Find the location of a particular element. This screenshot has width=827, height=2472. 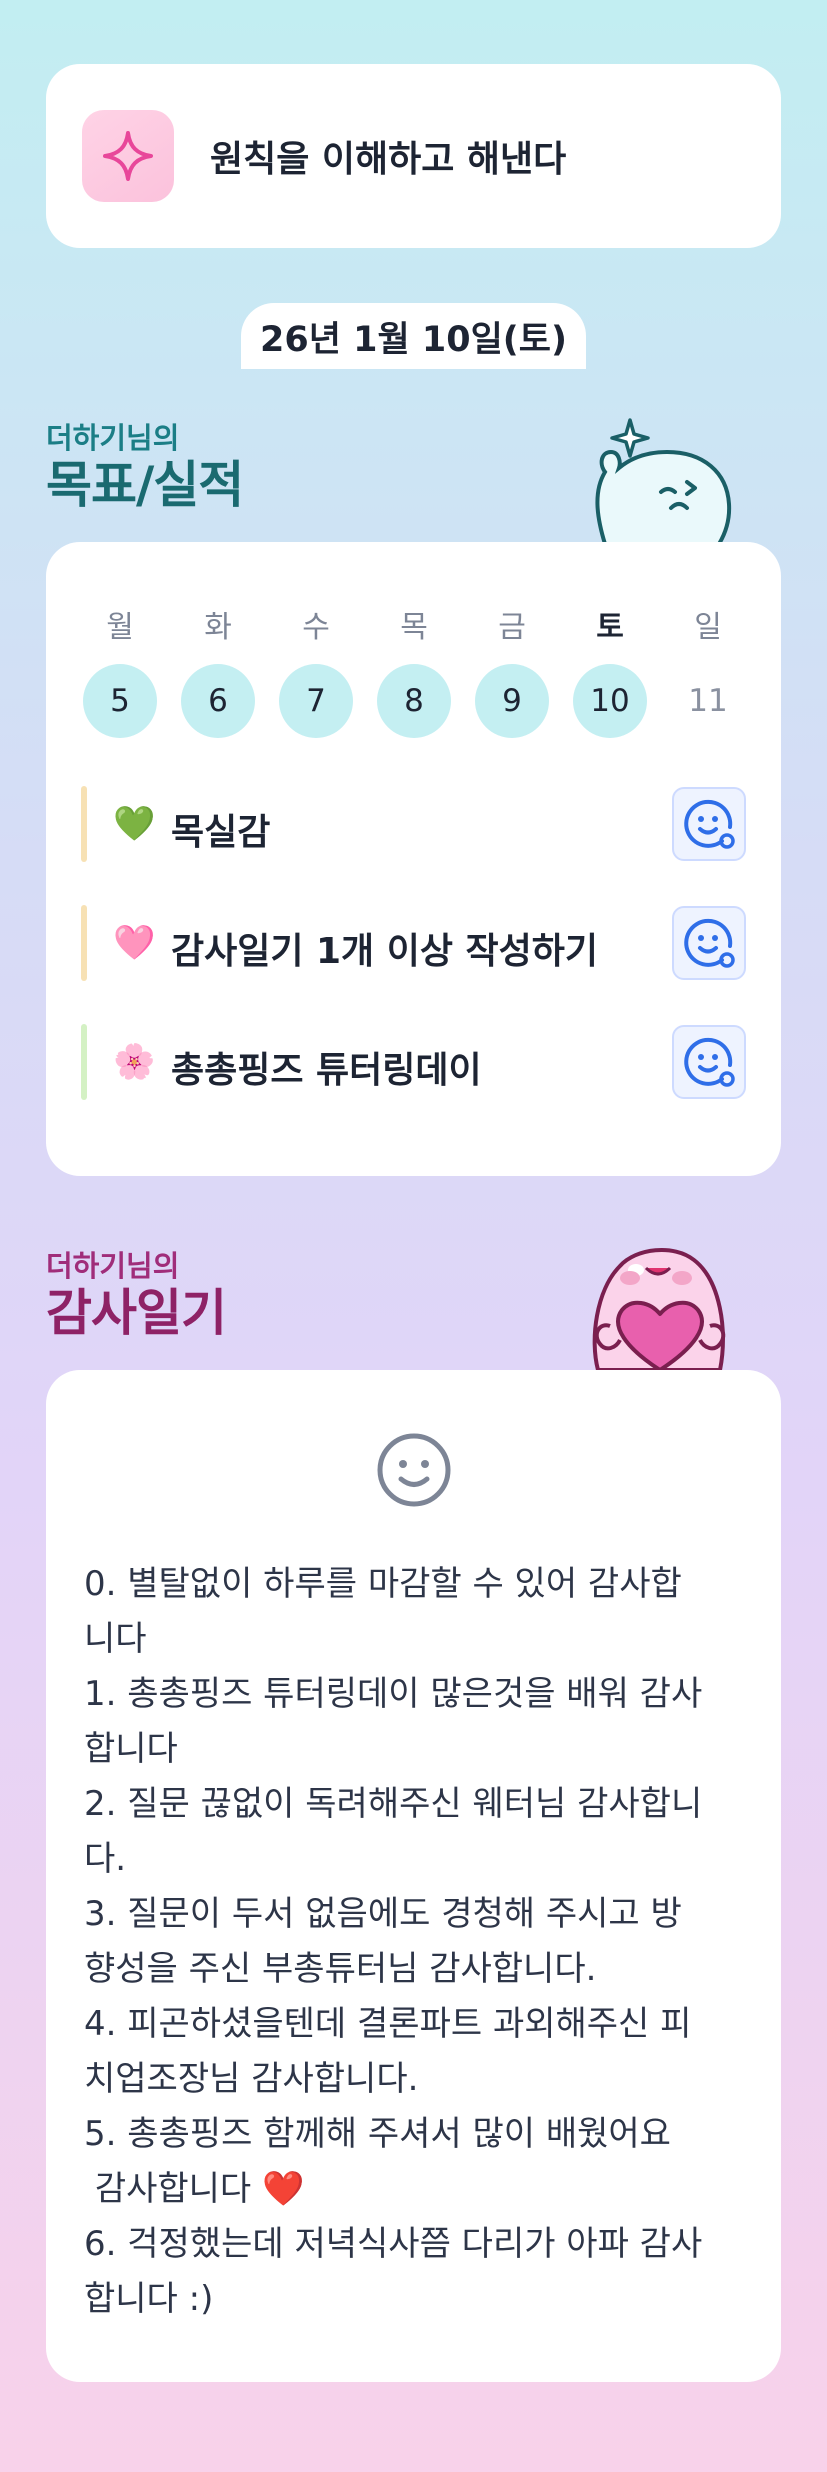

day-number: 6 is located at coordinates (218, 701).